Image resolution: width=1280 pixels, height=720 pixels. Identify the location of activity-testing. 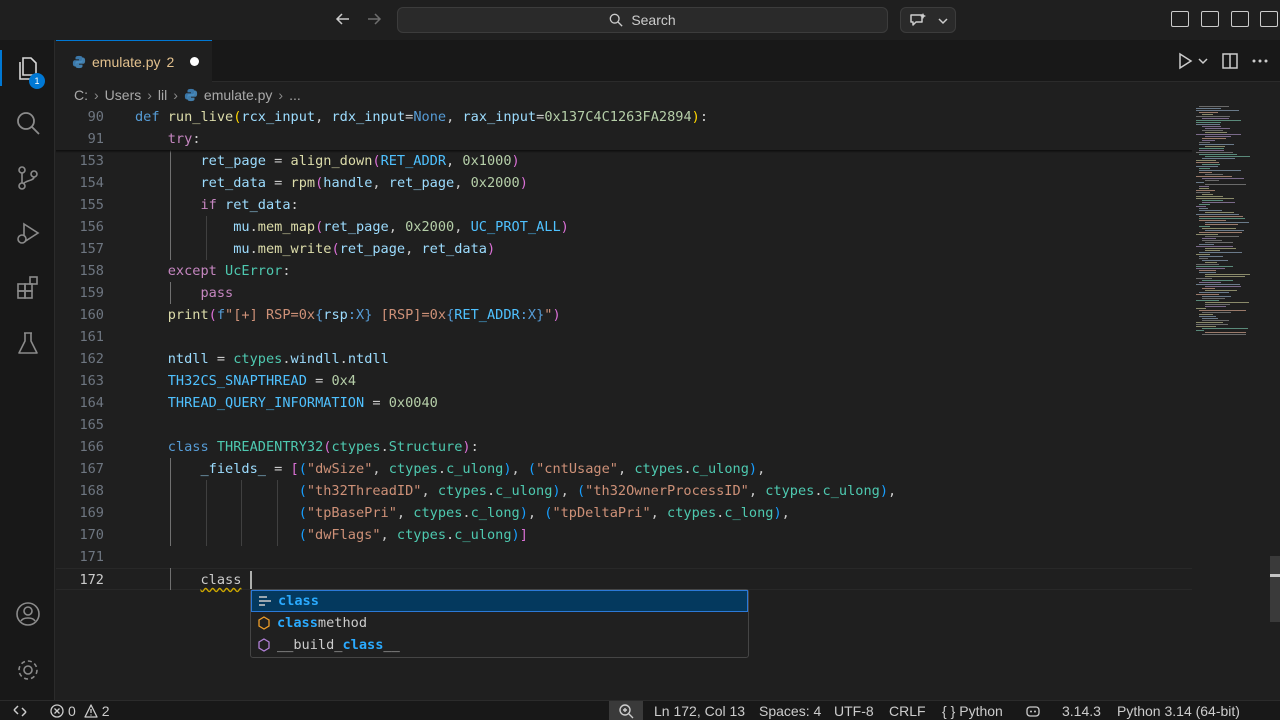
(27, 343).